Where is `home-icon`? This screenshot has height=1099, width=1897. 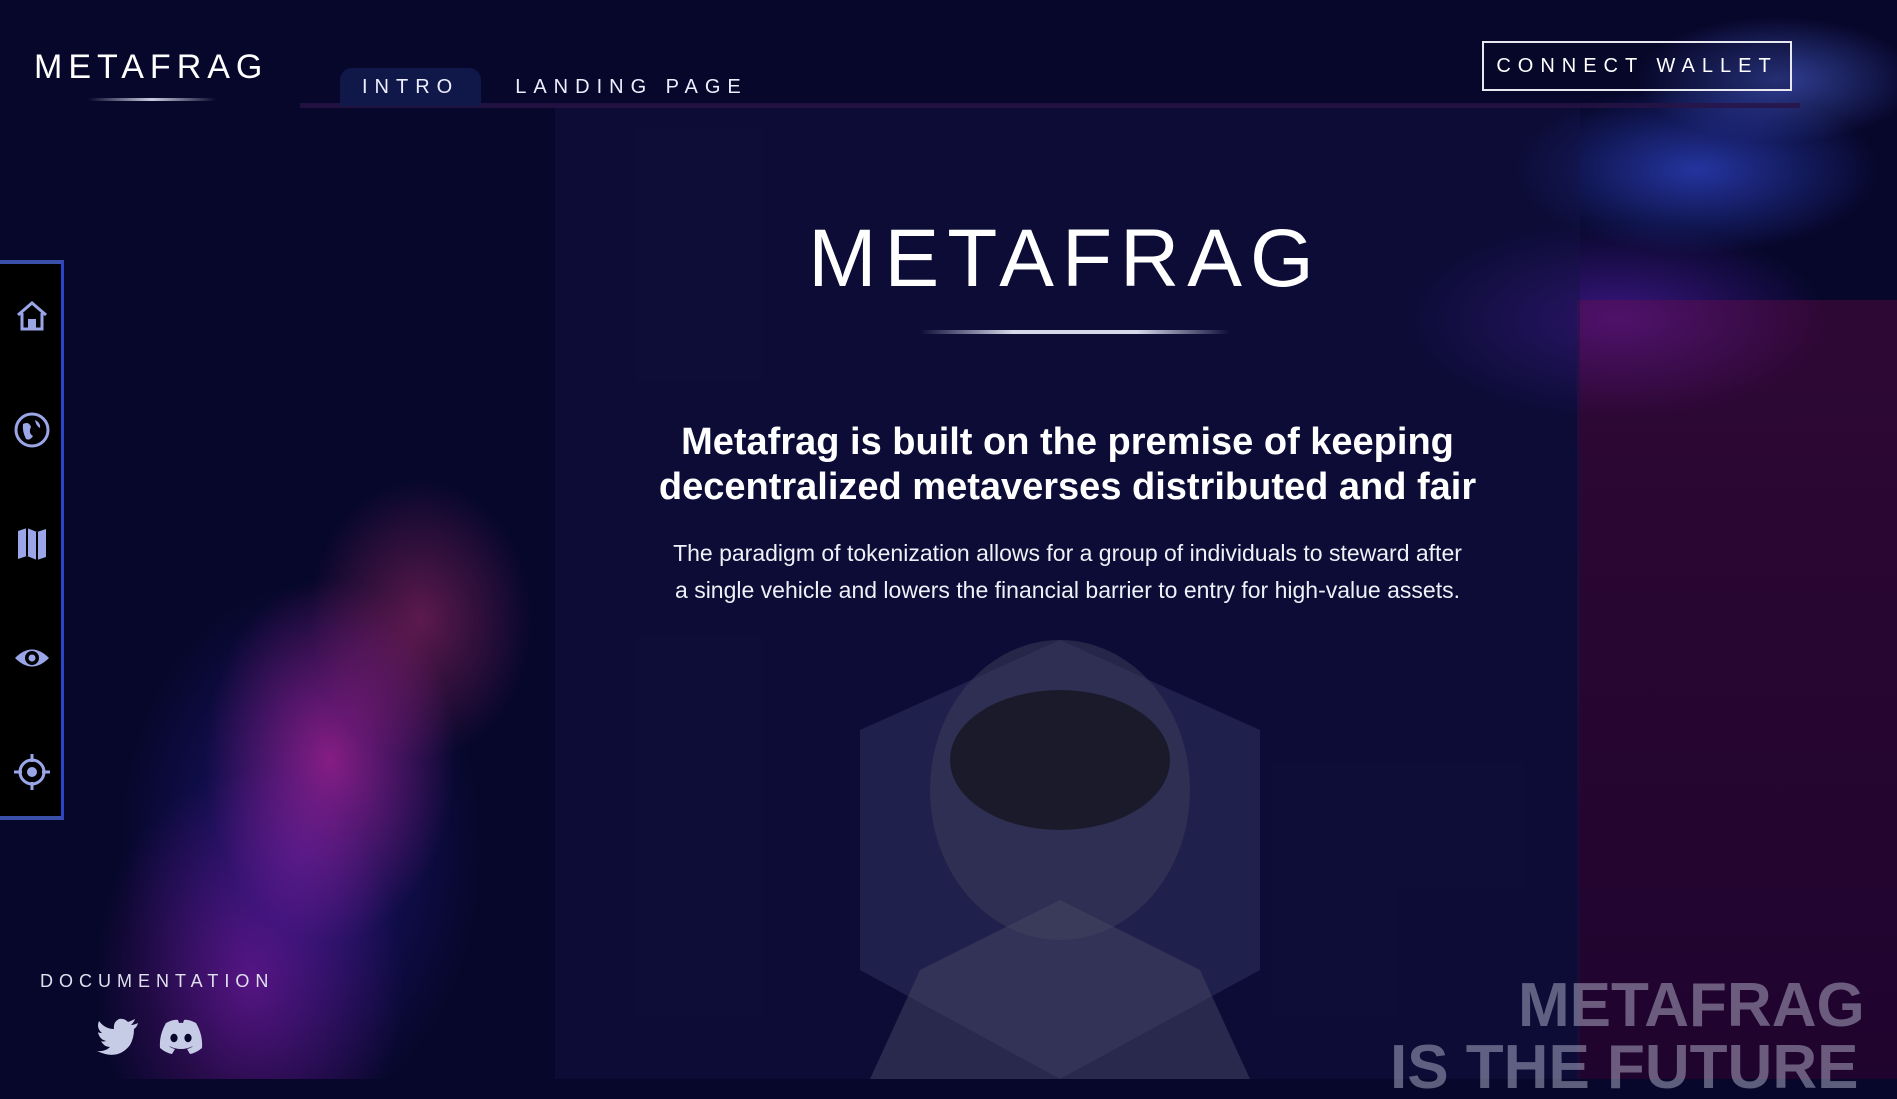
home-icon is located at coordinates (32, 316).